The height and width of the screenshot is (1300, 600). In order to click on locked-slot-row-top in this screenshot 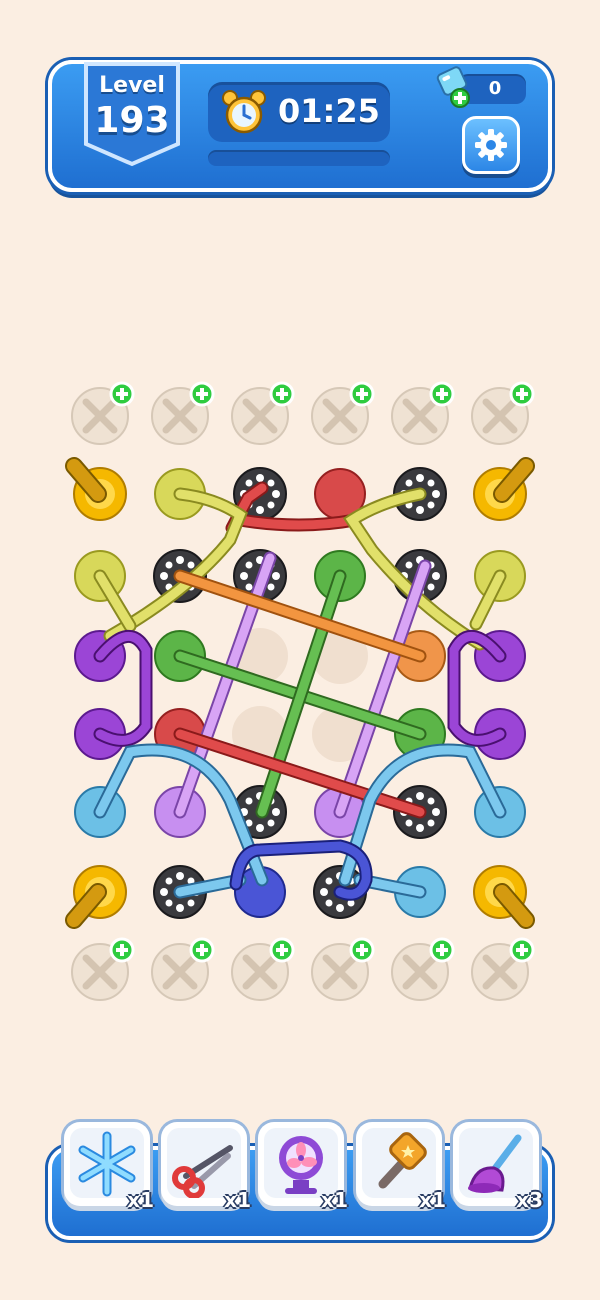, I will do `click(302, 413)`.